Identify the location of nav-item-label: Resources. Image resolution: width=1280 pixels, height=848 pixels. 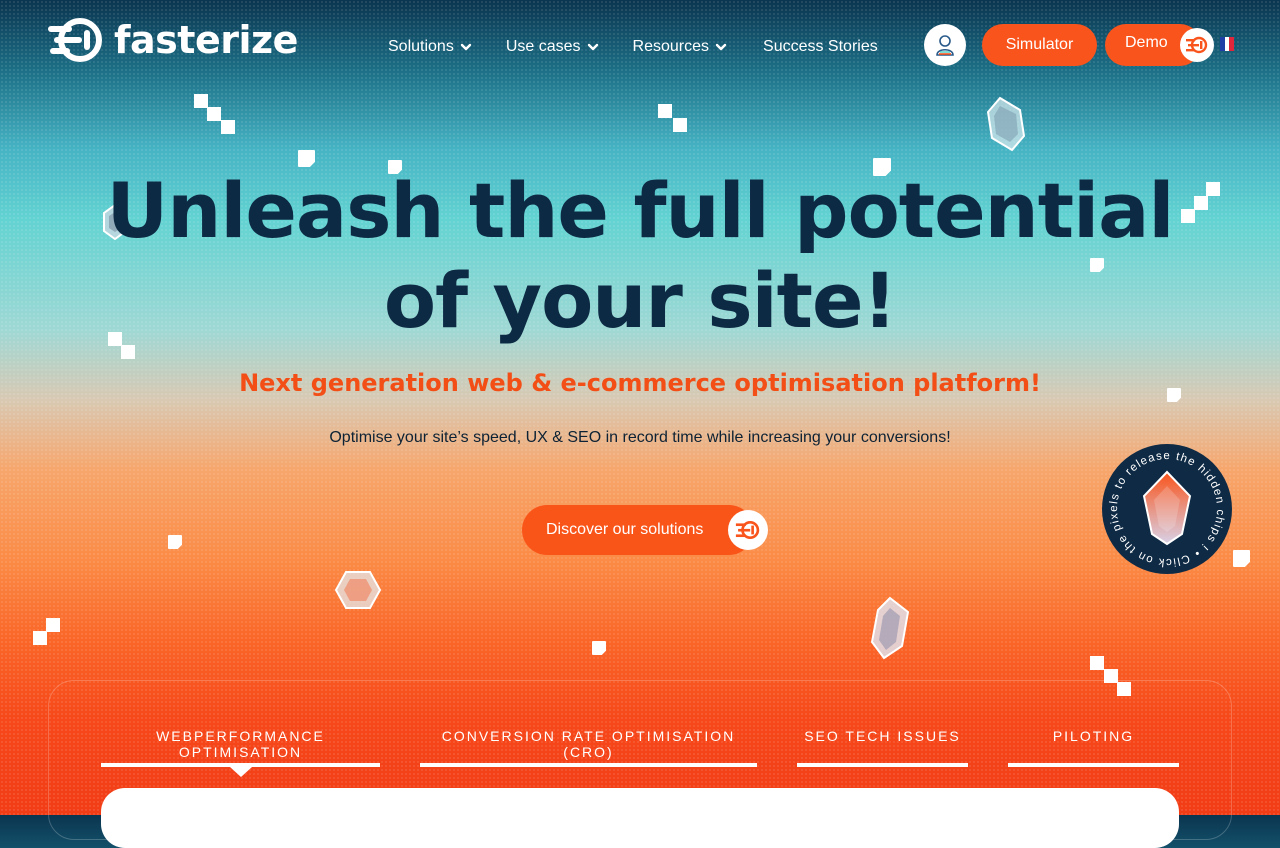
(671, 46).